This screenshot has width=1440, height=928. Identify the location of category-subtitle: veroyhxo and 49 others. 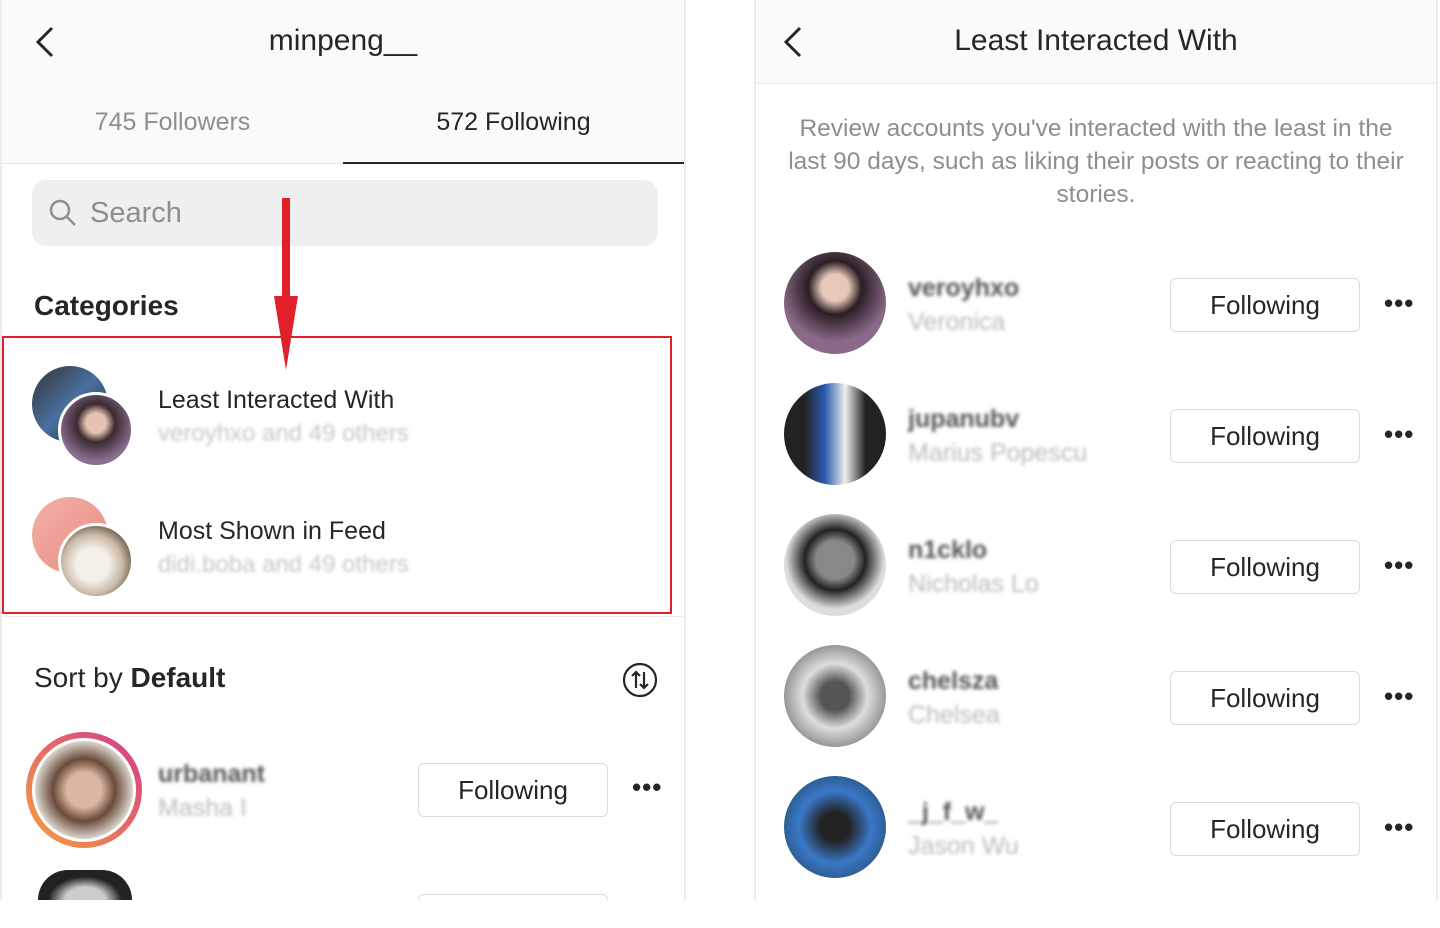
(283, 433).